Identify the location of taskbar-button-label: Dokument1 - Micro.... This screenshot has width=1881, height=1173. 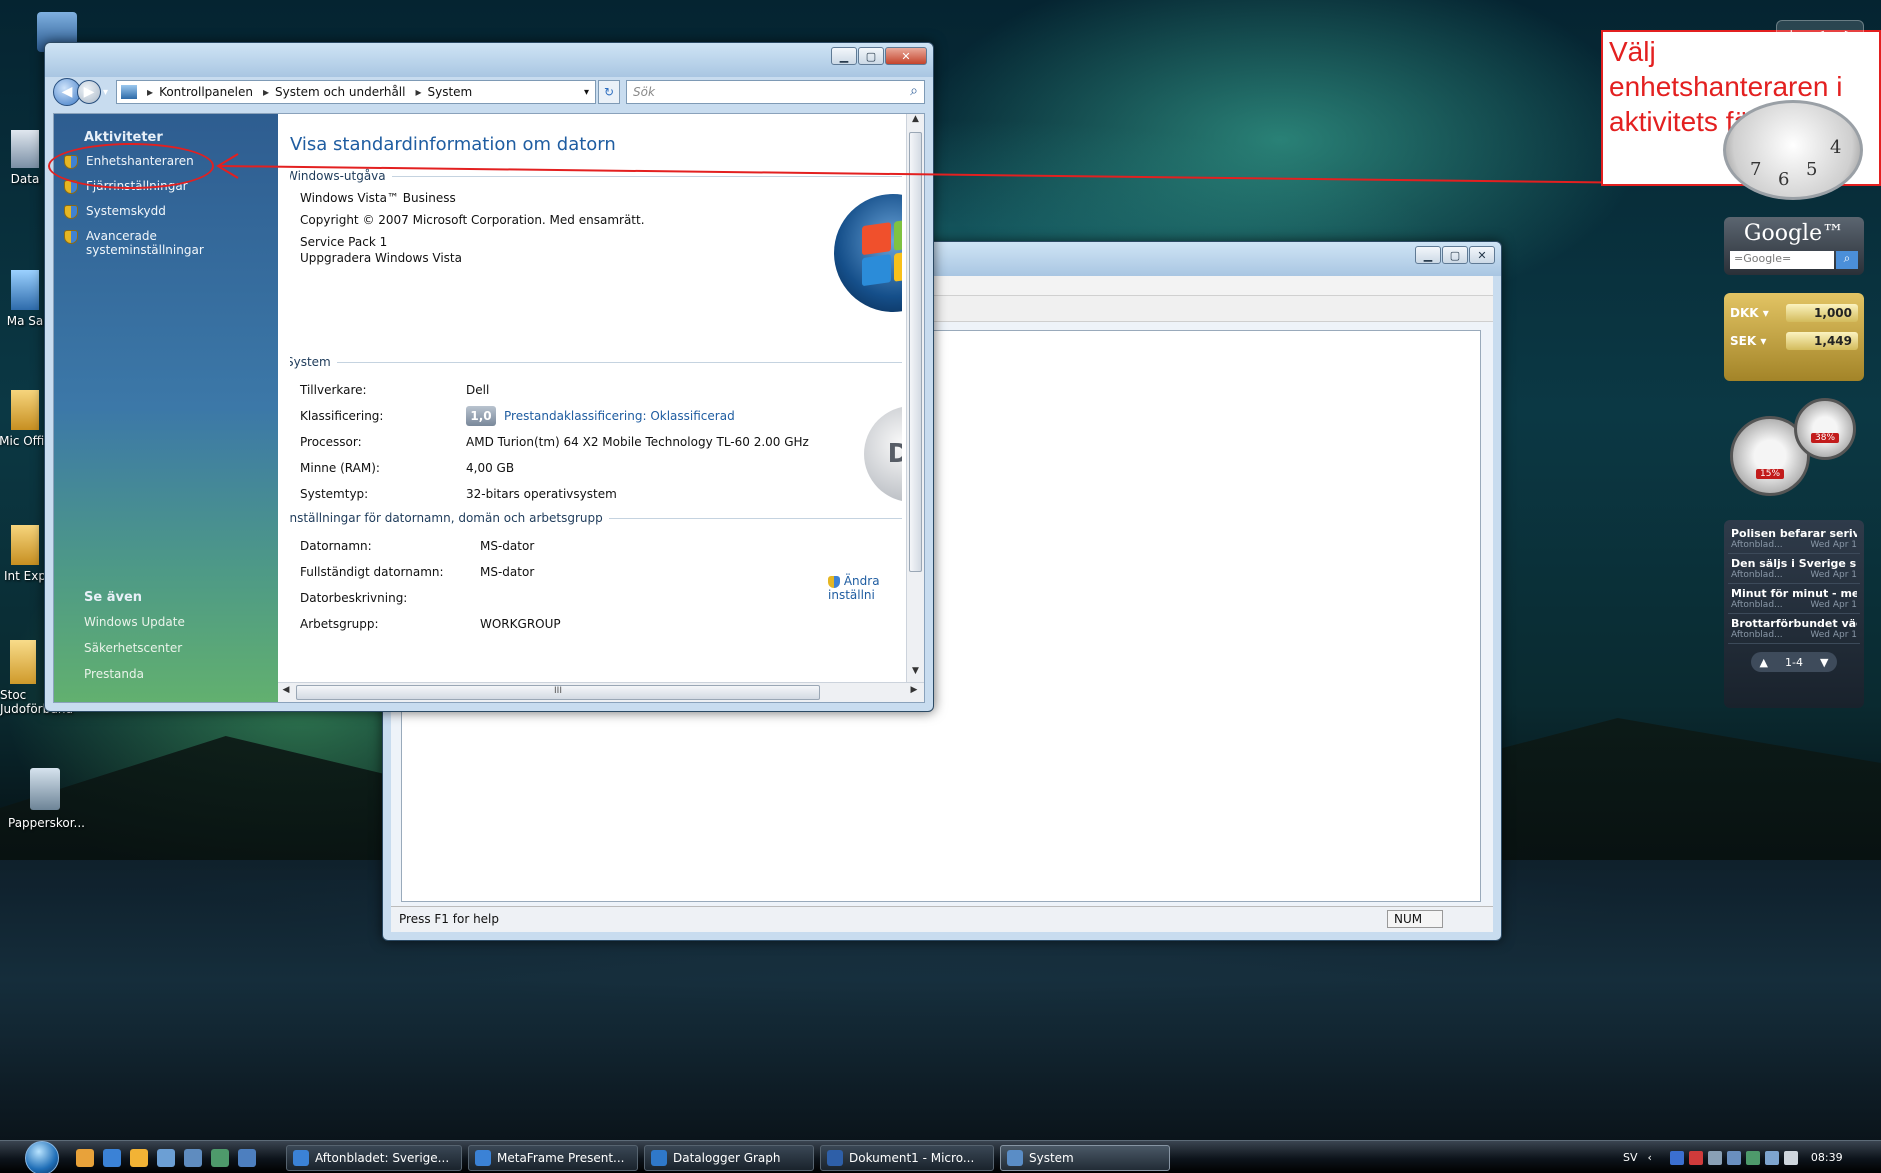
(912, 1158).